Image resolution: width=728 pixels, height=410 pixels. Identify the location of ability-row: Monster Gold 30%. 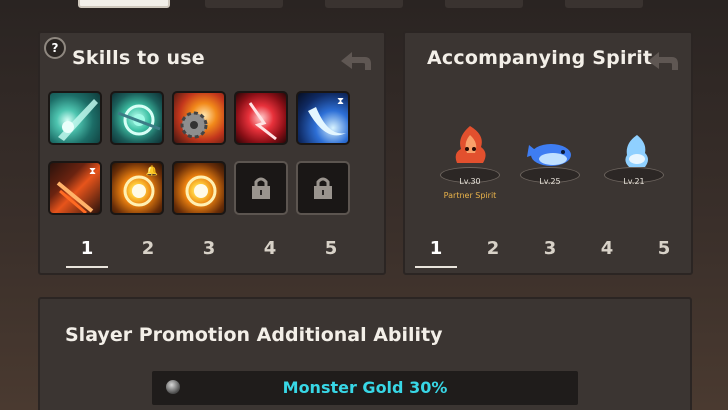
(365, 388).